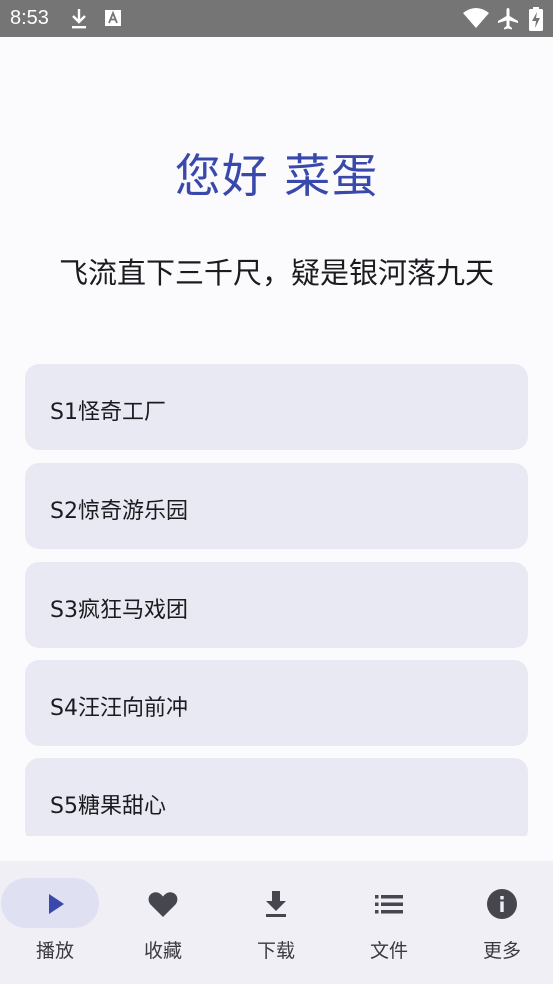 This screenshot has width=553, height=984. I want to click on greeting-title: 您好 菜蛋, so click(276, 176).